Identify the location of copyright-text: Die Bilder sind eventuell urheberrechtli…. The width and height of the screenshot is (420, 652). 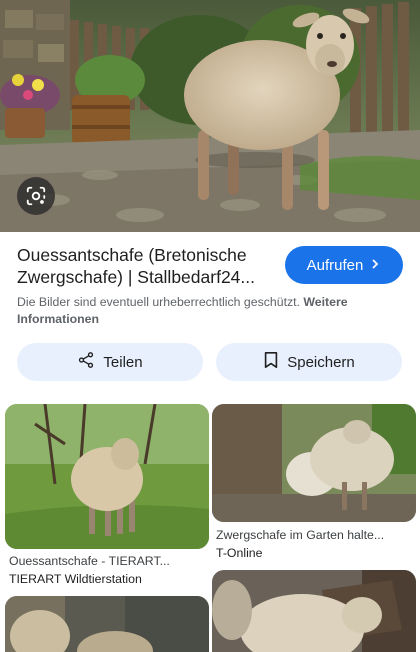
(158, 302).